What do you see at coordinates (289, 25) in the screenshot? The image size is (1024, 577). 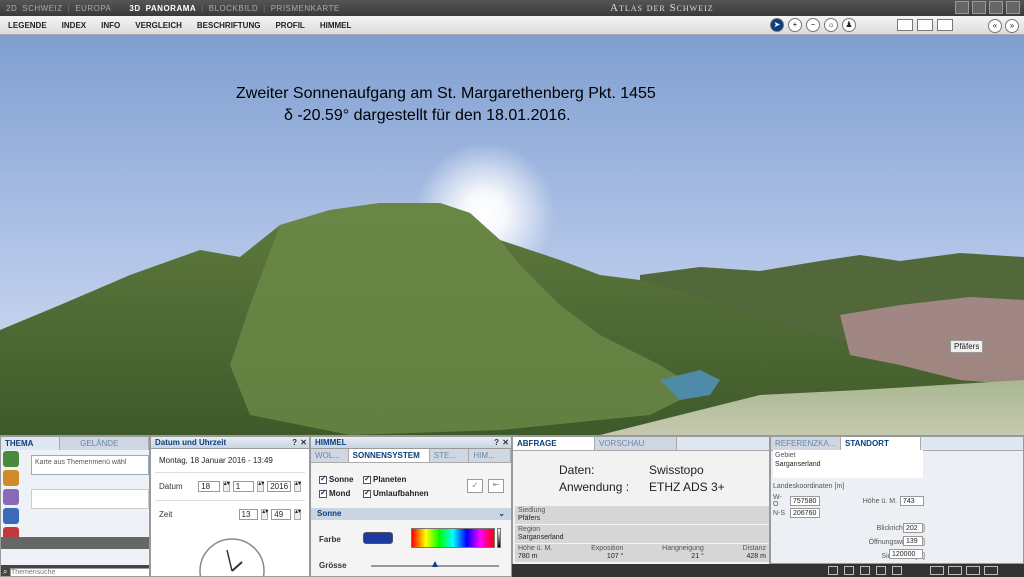 I see `menu-profil: PROFIL` at bounding box center [289, 25].